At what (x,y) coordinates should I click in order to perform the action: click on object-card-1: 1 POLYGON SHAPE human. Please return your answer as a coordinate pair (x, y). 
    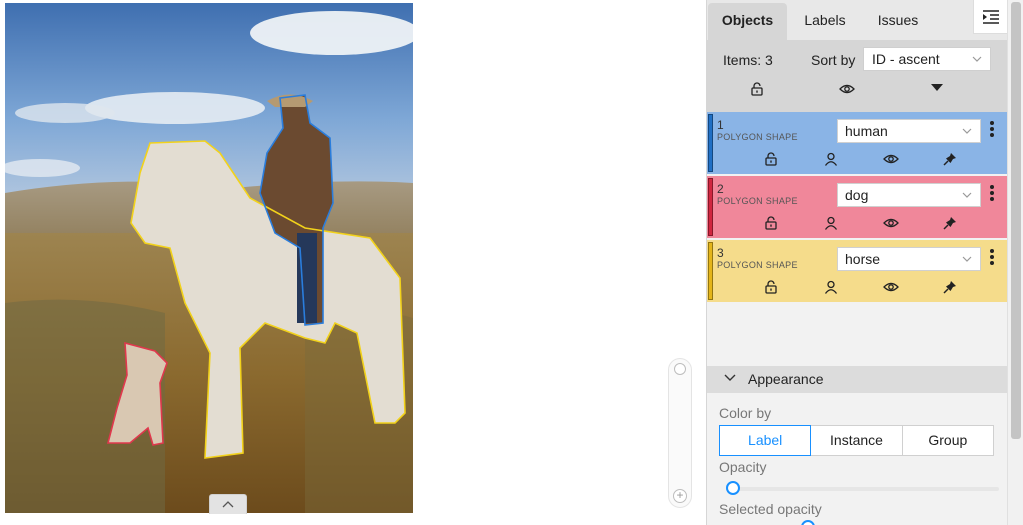
    Looking at the image, I should click on (857, 143).